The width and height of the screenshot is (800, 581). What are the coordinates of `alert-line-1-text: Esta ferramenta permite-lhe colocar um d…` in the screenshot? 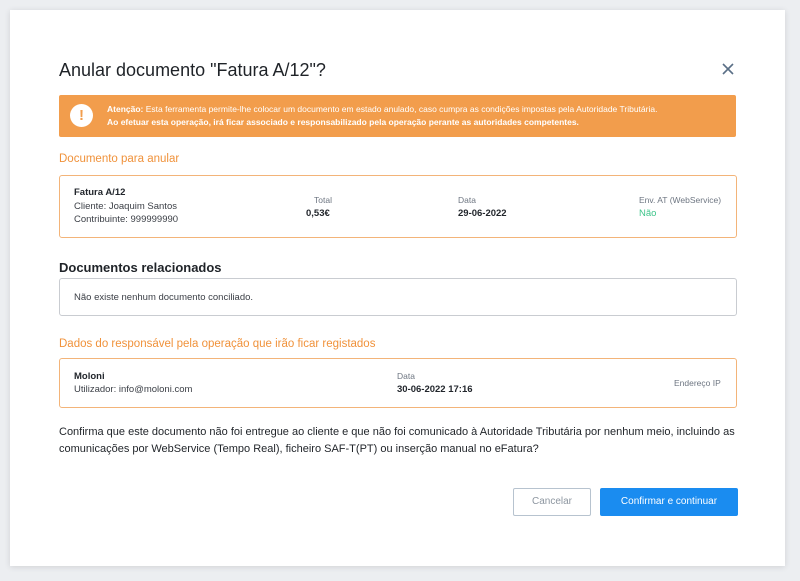 It's located at (401, 109).